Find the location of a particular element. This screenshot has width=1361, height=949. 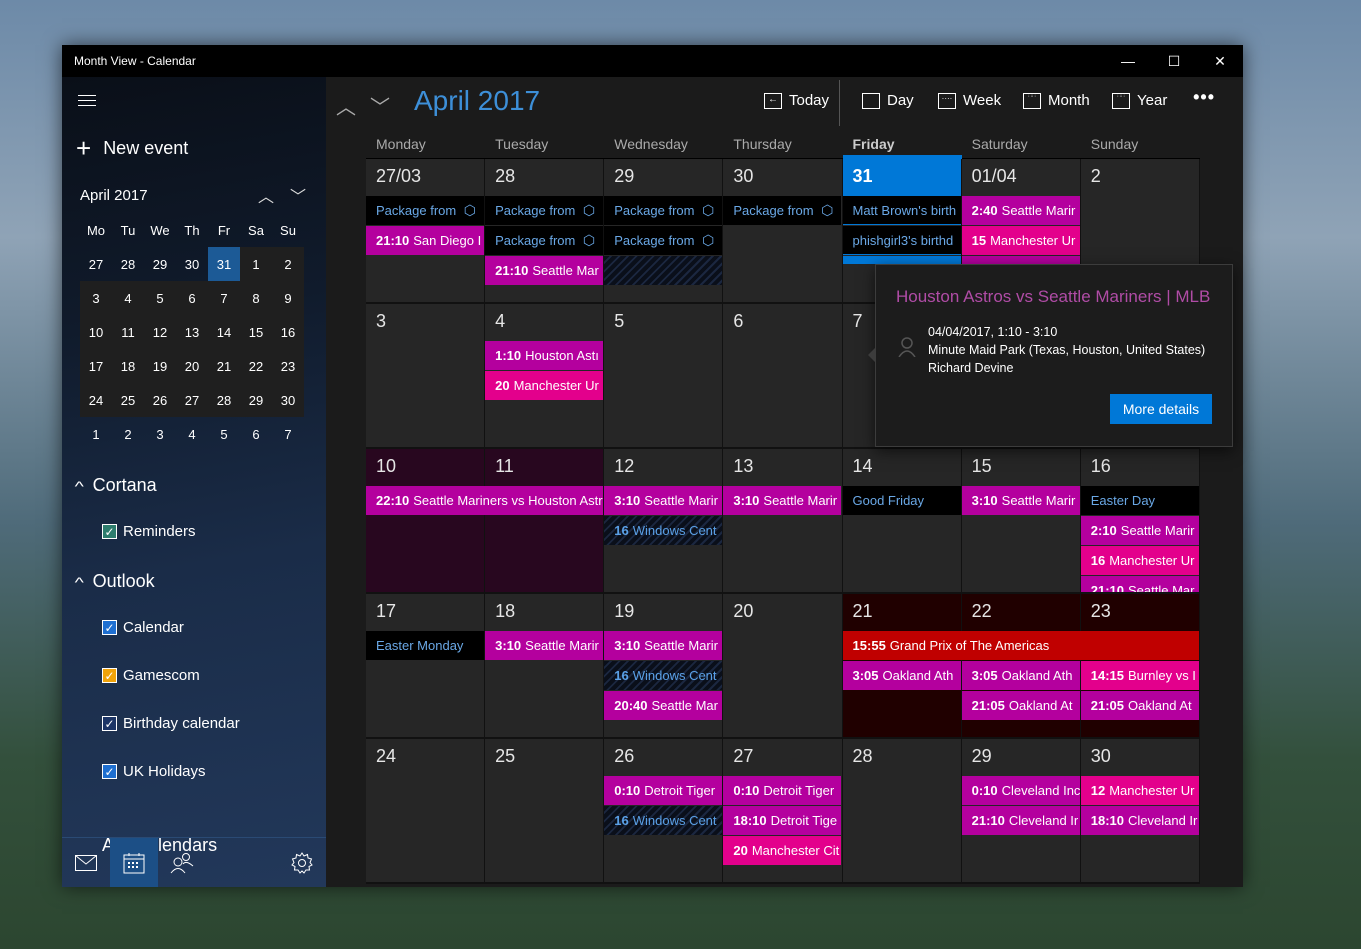

day-cell: 30 12 Manchester Ur 18:10 Cleveland Ir is located at coordinates (1140, 810).